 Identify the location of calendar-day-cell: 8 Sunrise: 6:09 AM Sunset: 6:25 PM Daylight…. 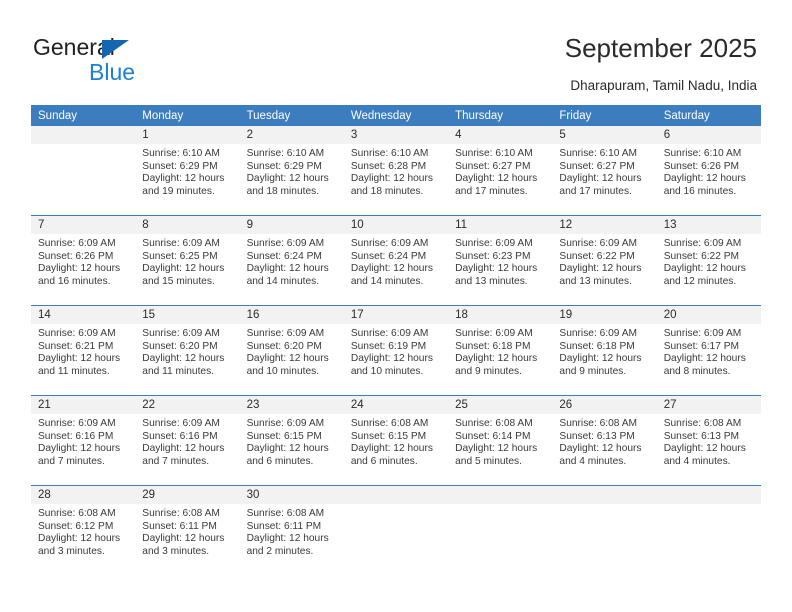
(187, 260).